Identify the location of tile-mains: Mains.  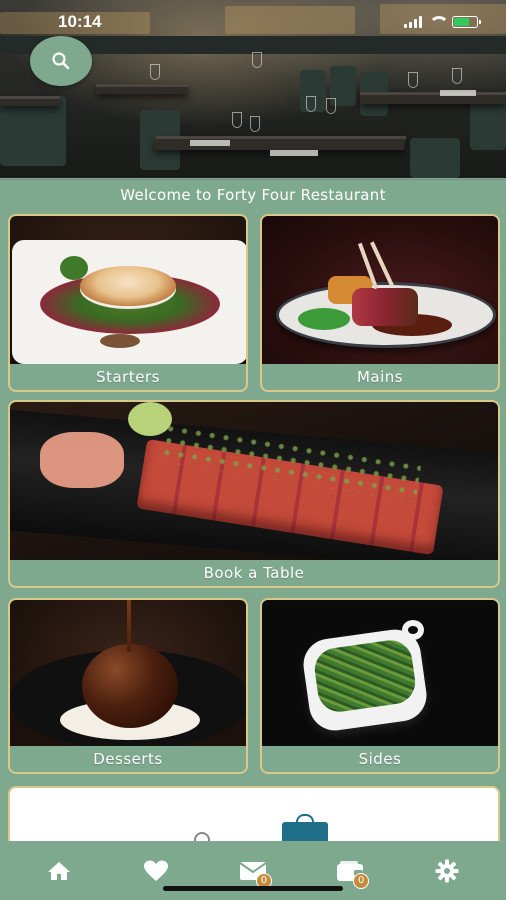
(380, 303).